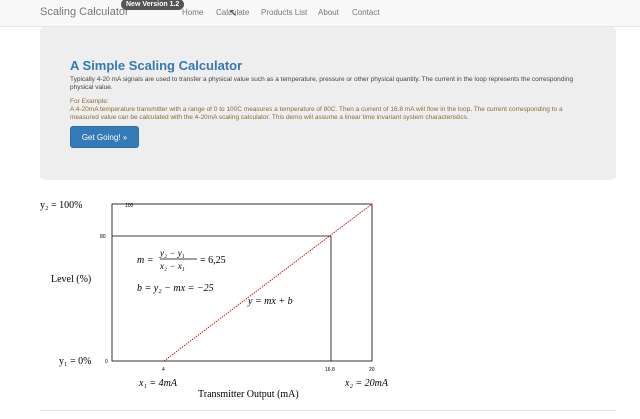  Describe the element at coordinates (158, 383) in the screenshot. I see `x1-label: x₁ = 4mA` at that location.